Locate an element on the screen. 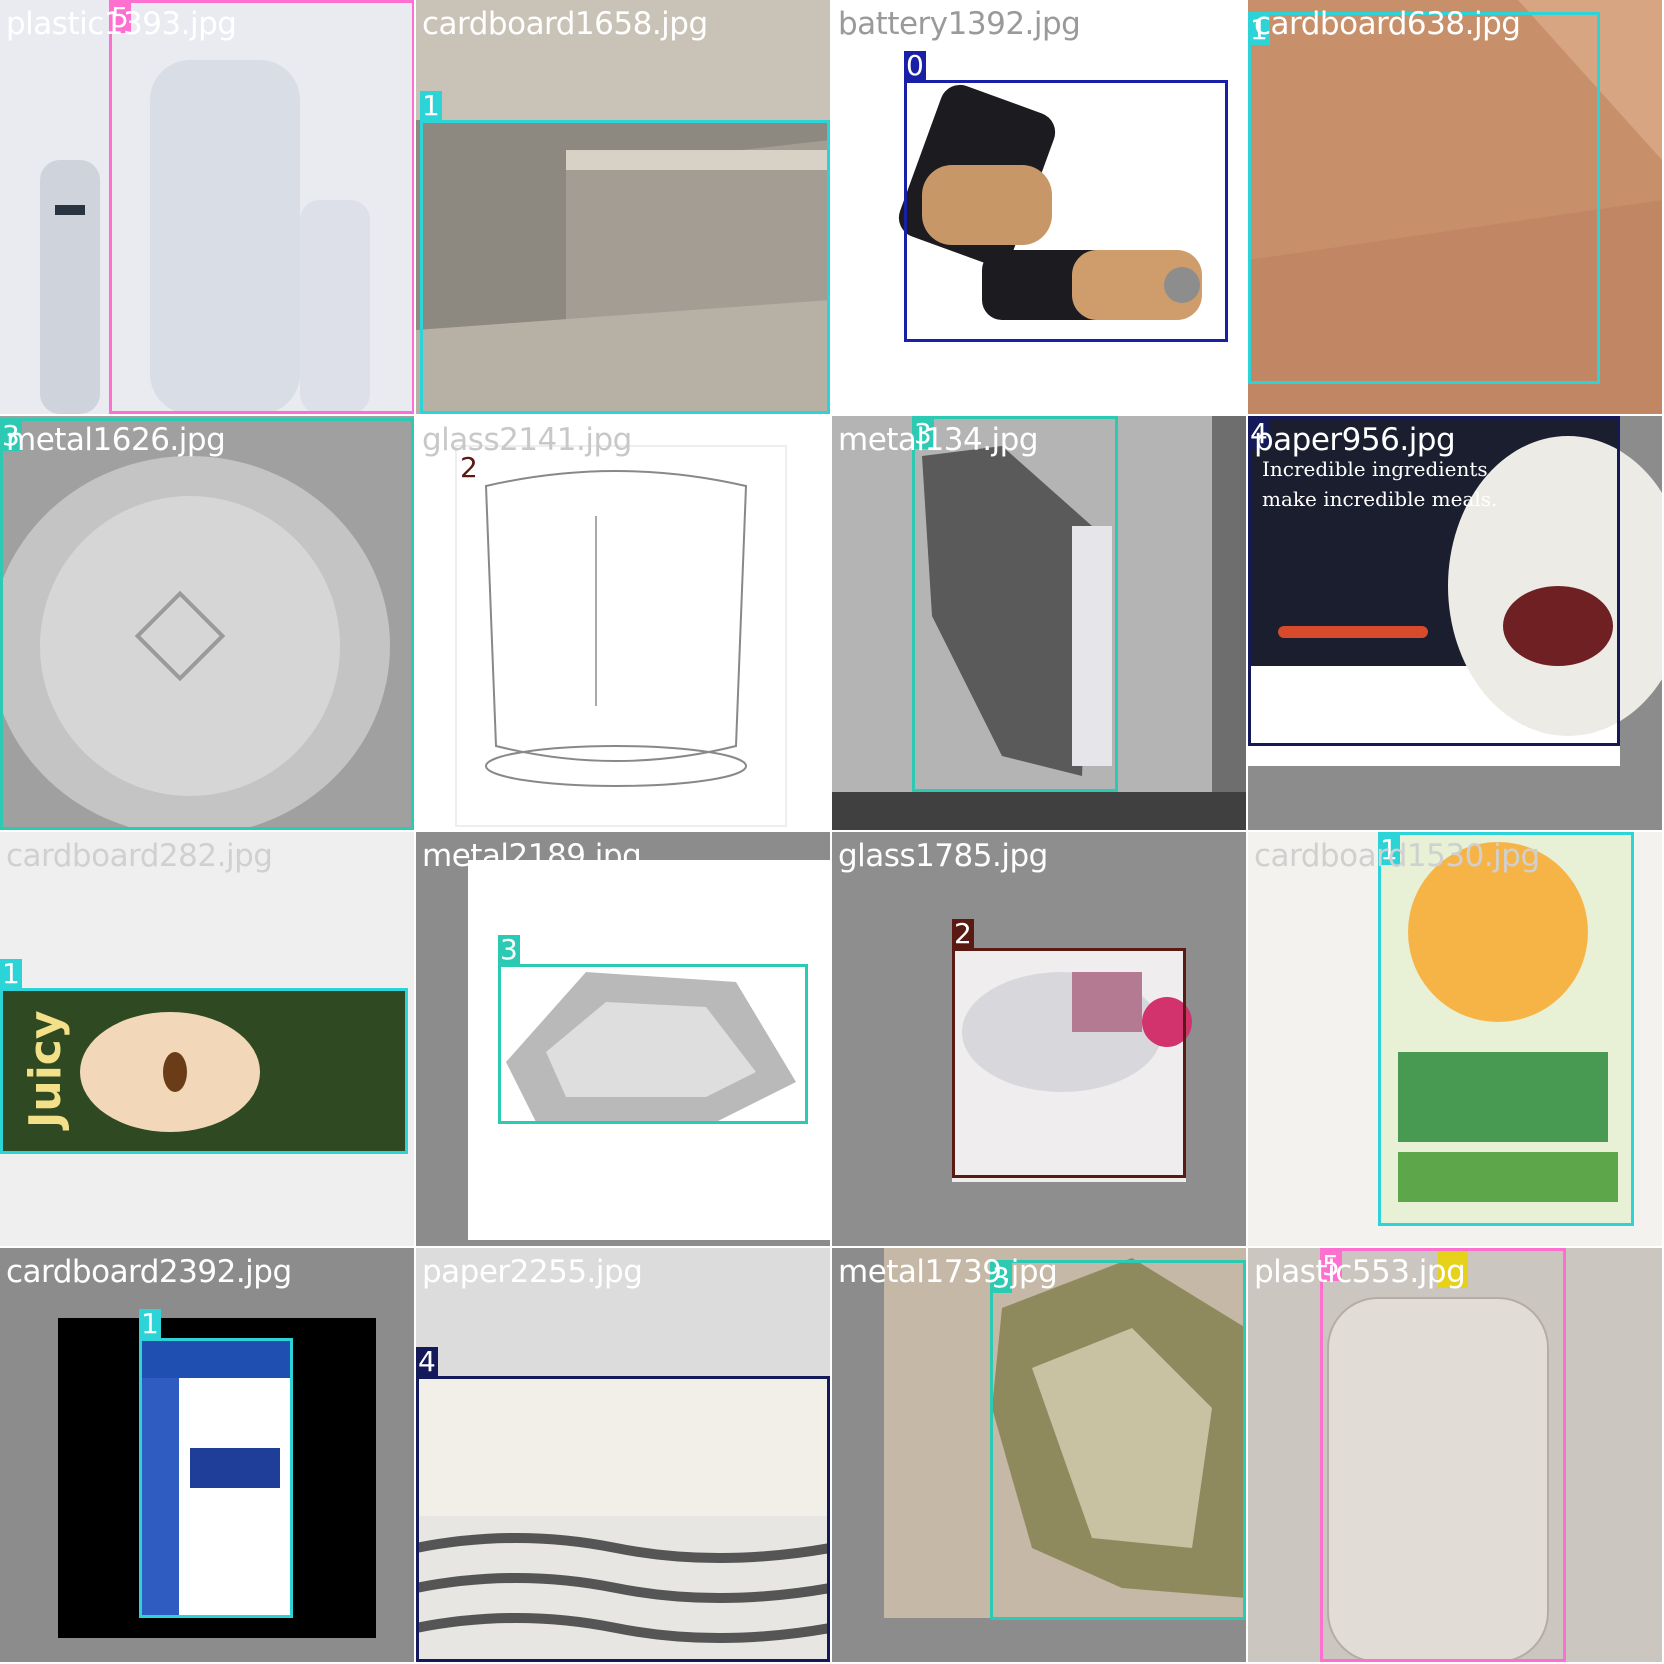  mosaic-tile: 2 glass1785.jpg is located at coordinates (1039, 1039).